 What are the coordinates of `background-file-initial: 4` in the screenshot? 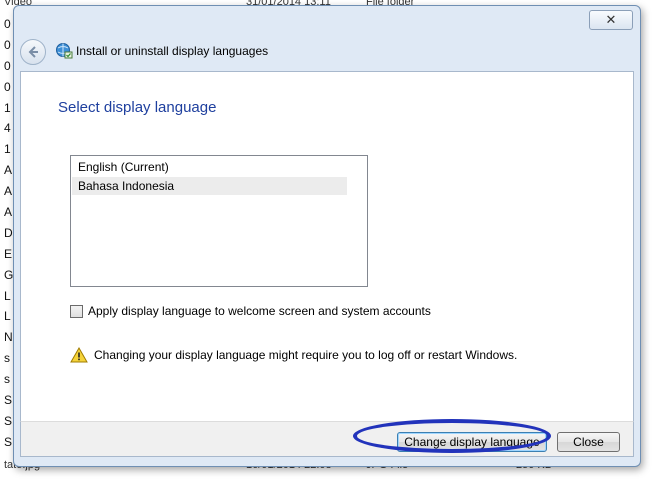 It's located at (7, 128).